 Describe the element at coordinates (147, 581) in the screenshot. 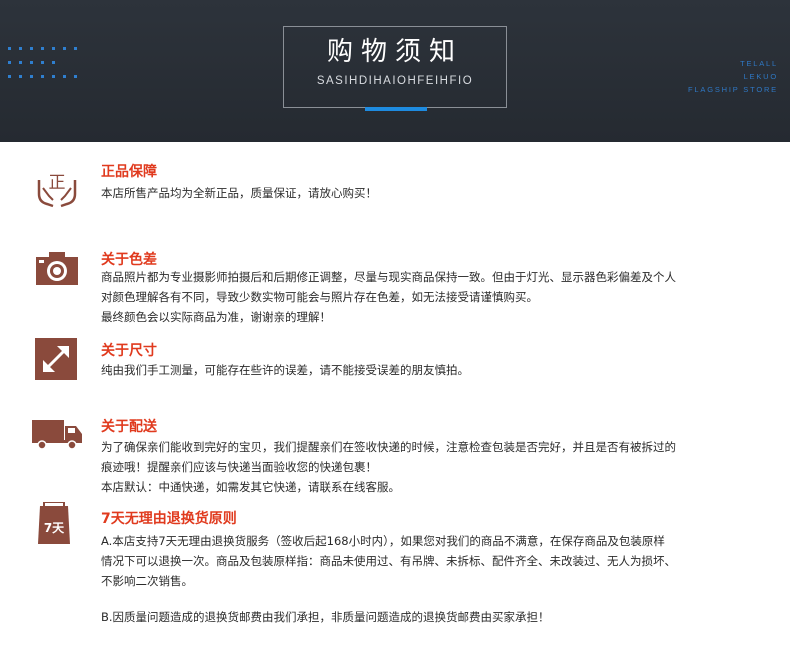

I see `text-line: 不影响二次销售。` at that location.